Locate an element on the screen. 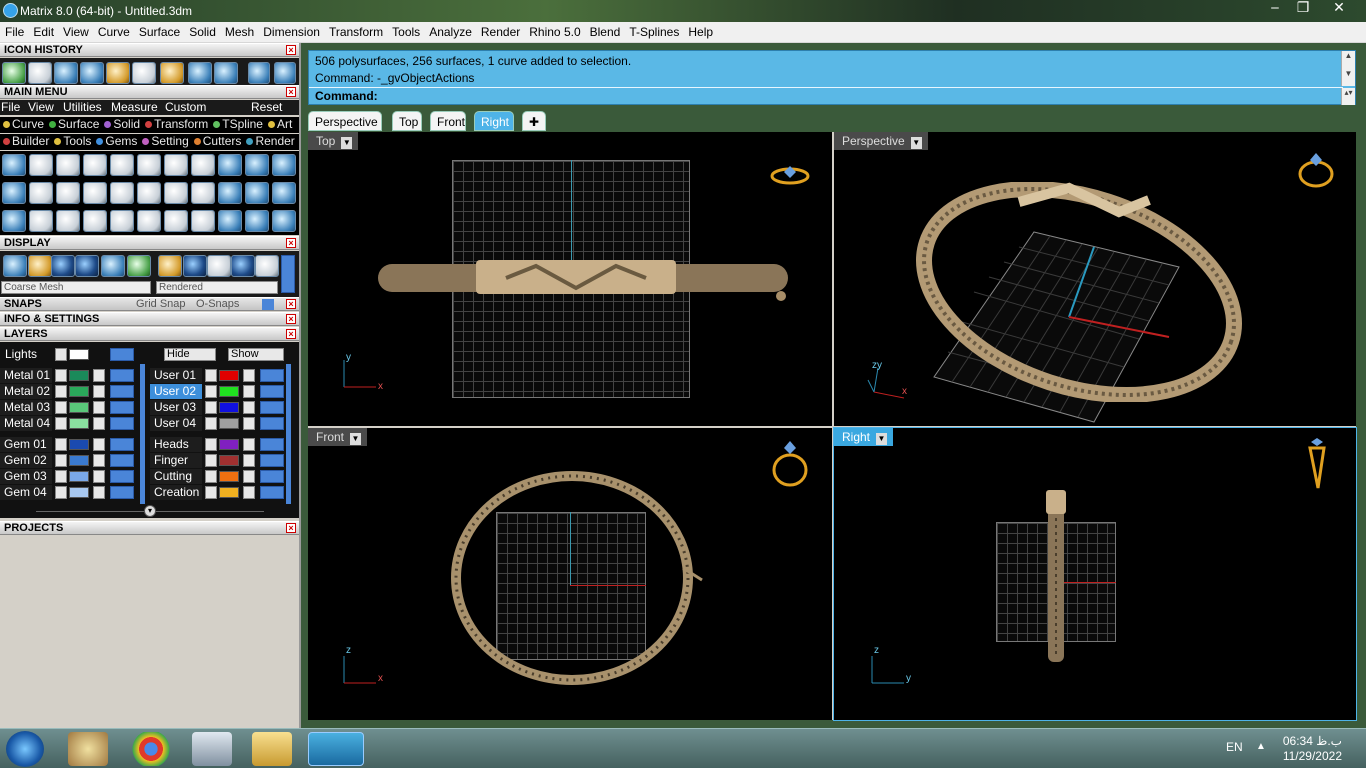  layer-row: Metal 04 is located at coordinates (70, 423).